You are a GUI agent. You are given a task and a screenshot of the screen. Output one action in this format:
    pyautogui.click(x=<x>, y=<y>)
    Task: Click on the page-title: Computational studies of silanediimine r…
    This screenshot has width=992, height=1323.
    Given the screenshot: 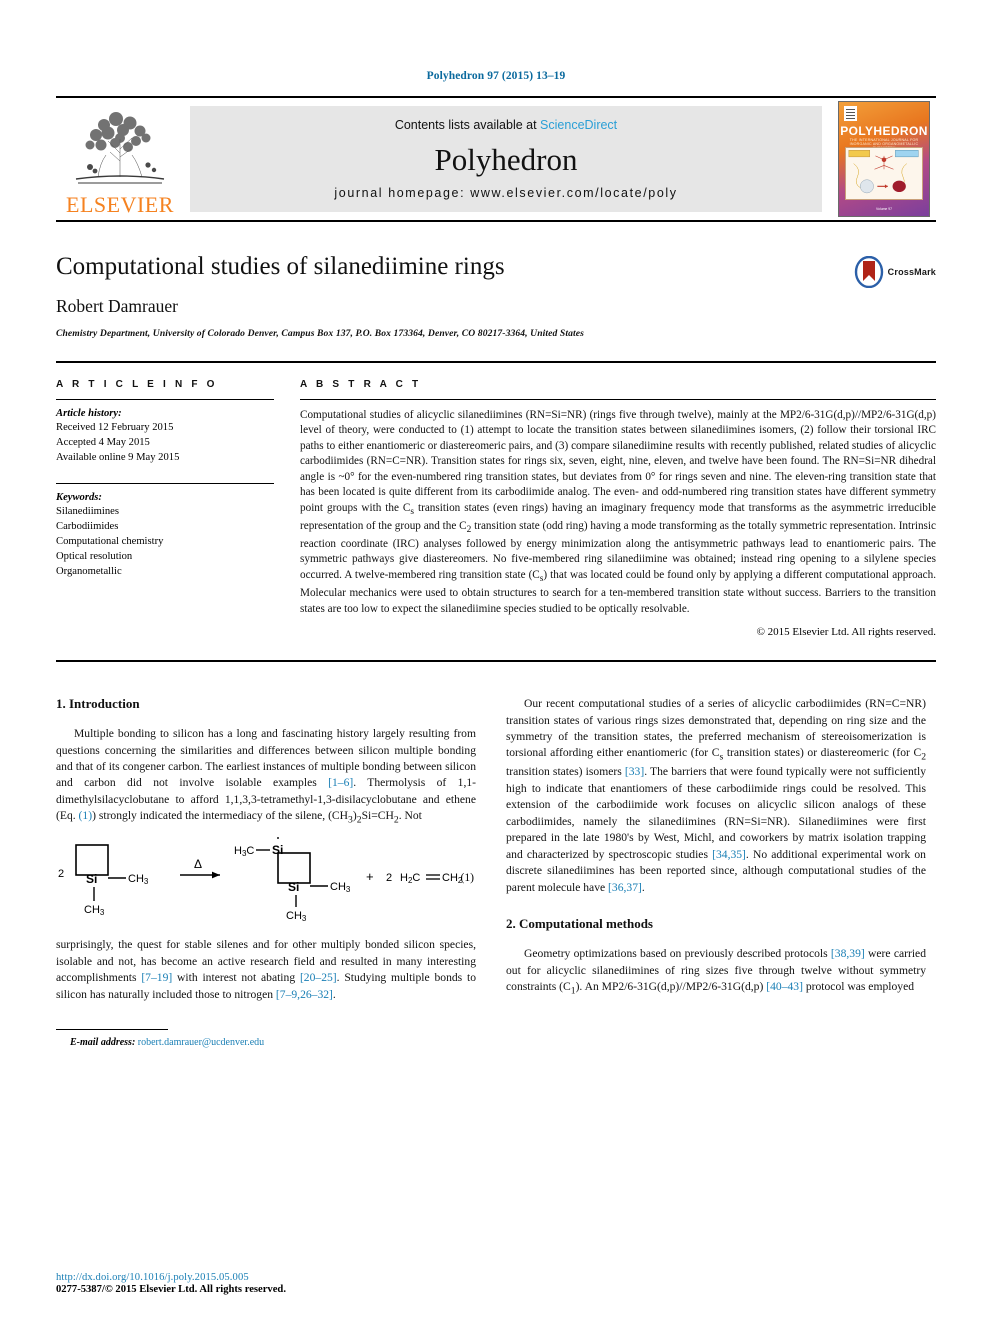 What is the action you would take?
    pyautogui.click(x=280, y=266)
    